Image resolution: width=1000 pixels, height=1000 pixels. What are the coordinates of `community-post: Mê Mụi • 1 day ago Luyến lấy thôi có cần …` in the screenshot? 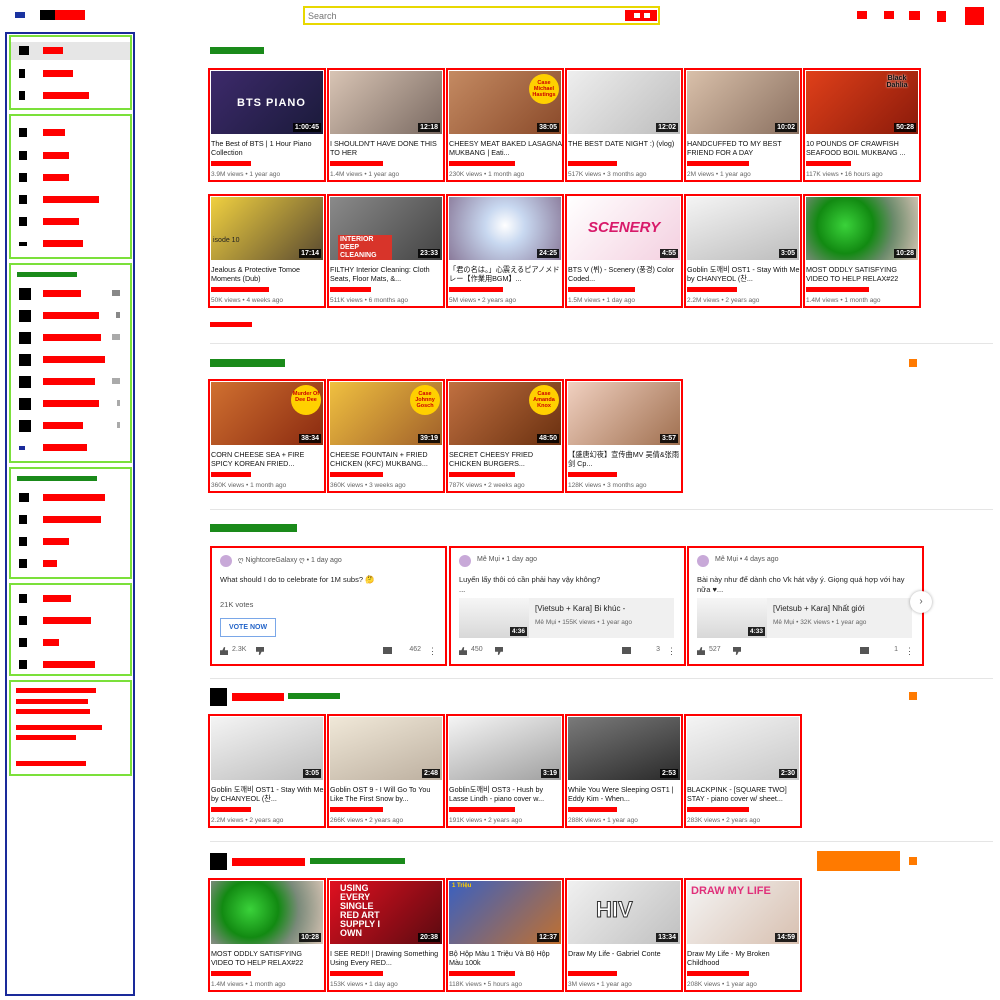 It's located at (567, 606).